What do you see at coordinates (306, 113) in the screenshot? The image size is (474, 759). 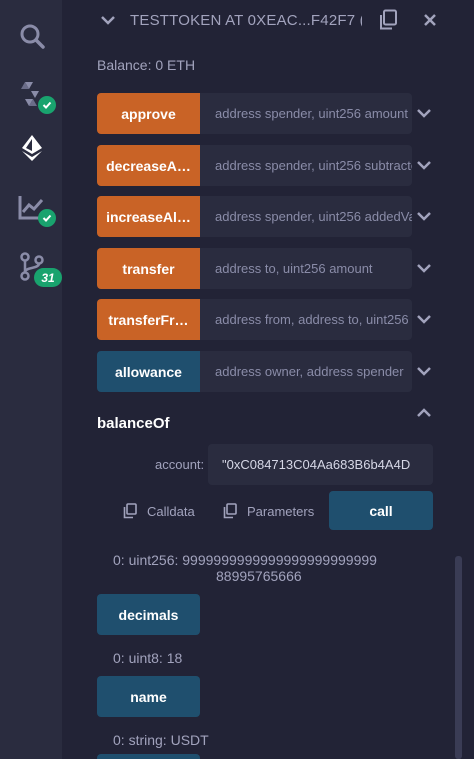 I see `approve-args-input: address spender, uint256 amount` at bounding box center [306, 113].